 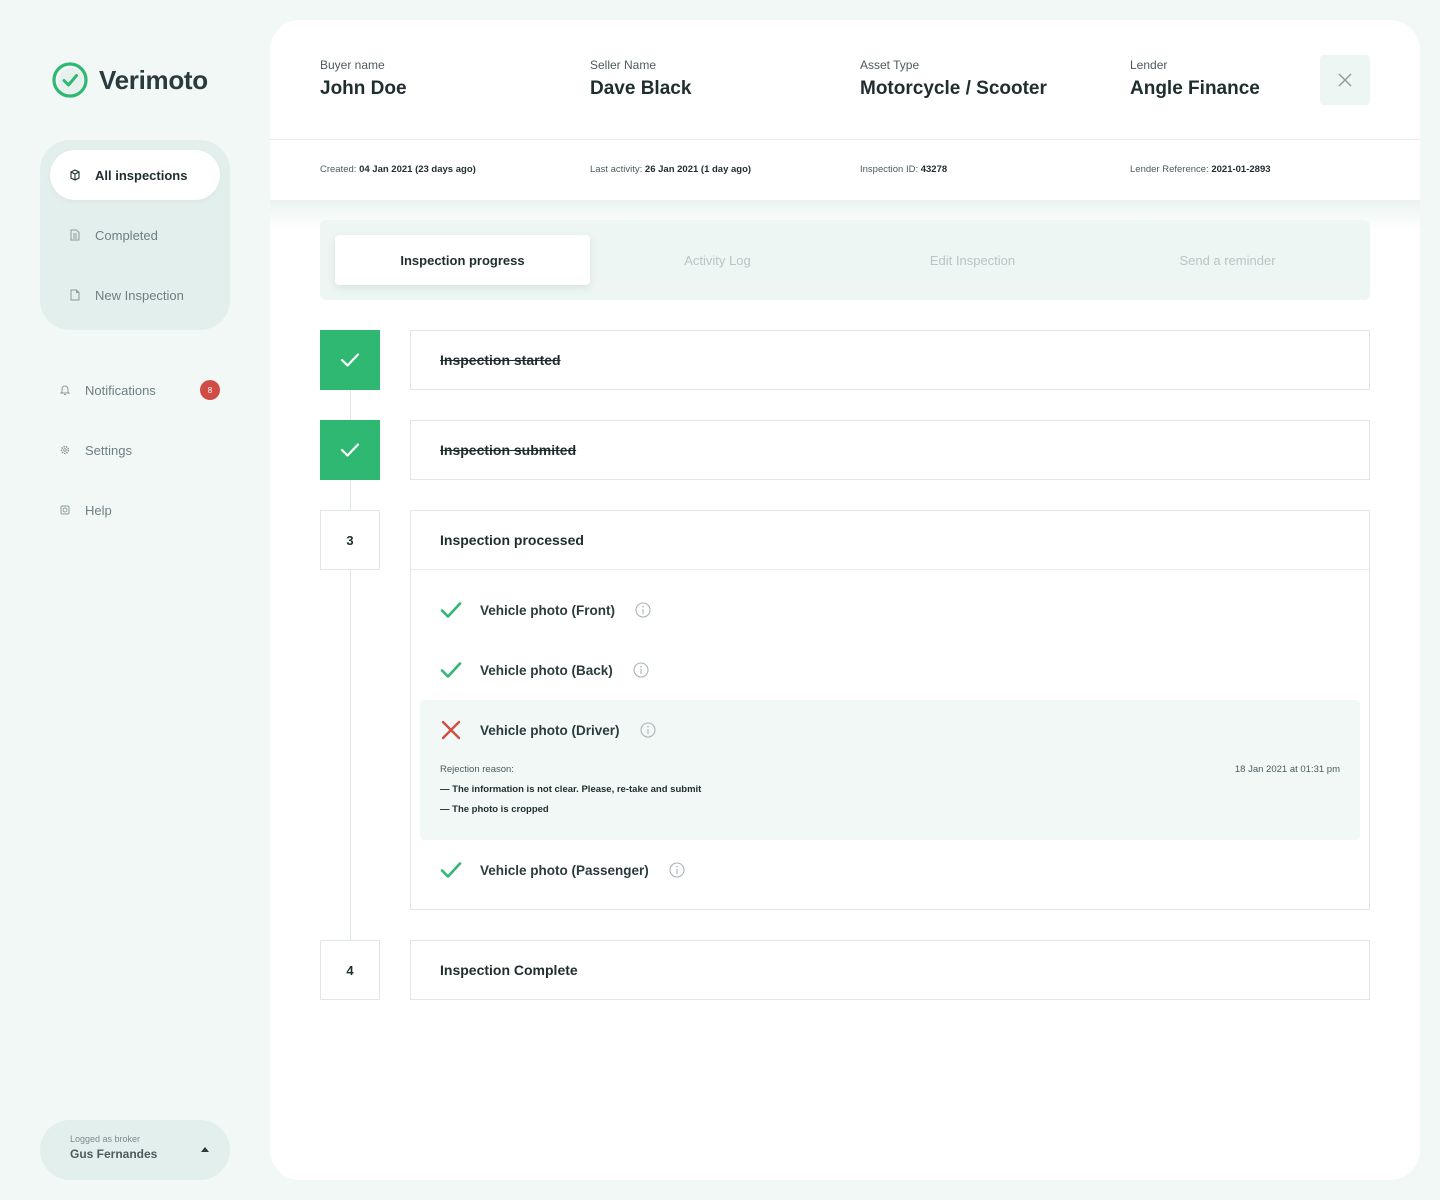 What do you see at coordinates (352, 65) in the screenshot?
I see `field-label: Buyer name` at bounding box center [352, 65].